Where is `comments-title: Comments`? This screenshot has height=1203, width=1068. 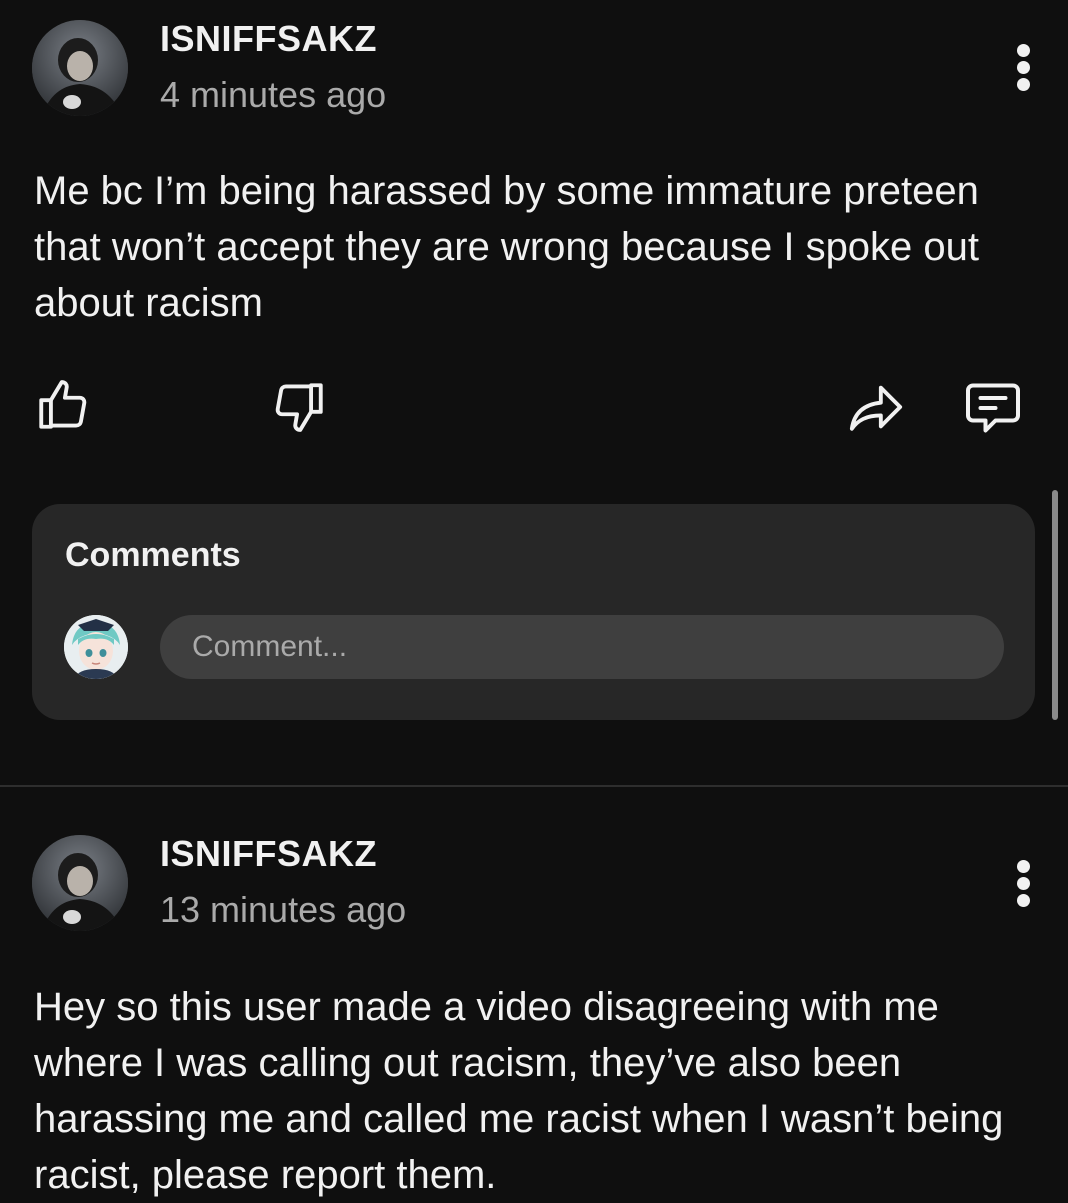
comments-title: Comments is located at coordinates (153, 555).